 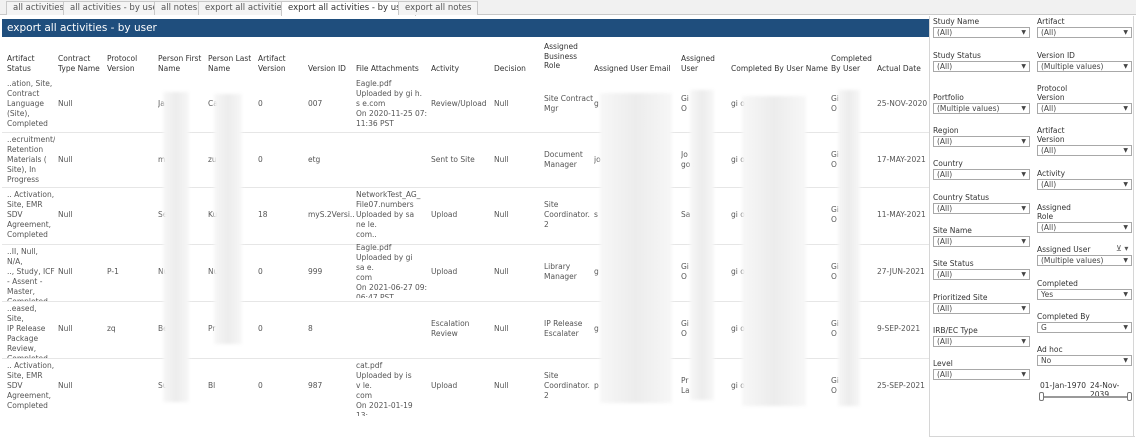 What do you see at coordinates (349, 8) in the screenshot?
I see `tab-export-all-activities-by-user: export all activities - by user` at bounding box center [349, 8].